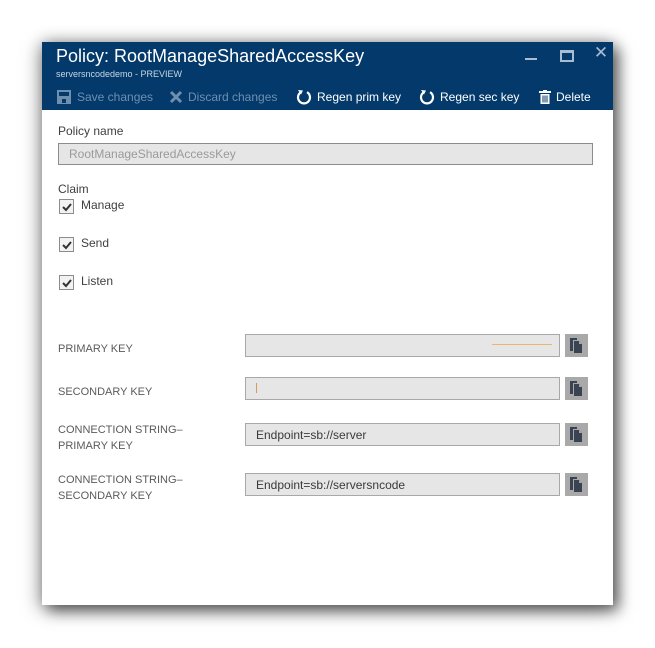 The height and width of the screenshot is (648, 655). I want to click on manage-checkbox, so click(66, 206).